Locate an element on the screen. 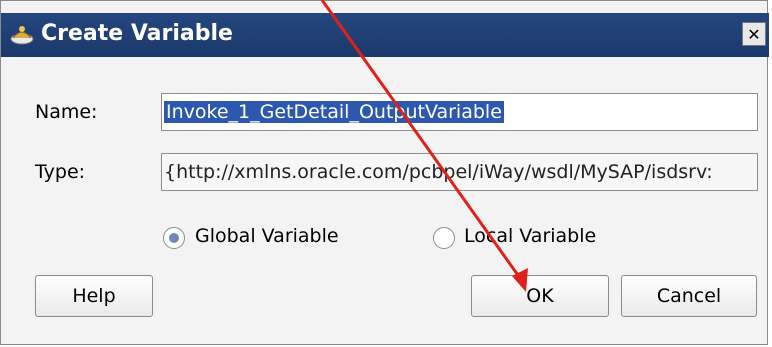  ok-button: OK is located at coordinates (540, 296).